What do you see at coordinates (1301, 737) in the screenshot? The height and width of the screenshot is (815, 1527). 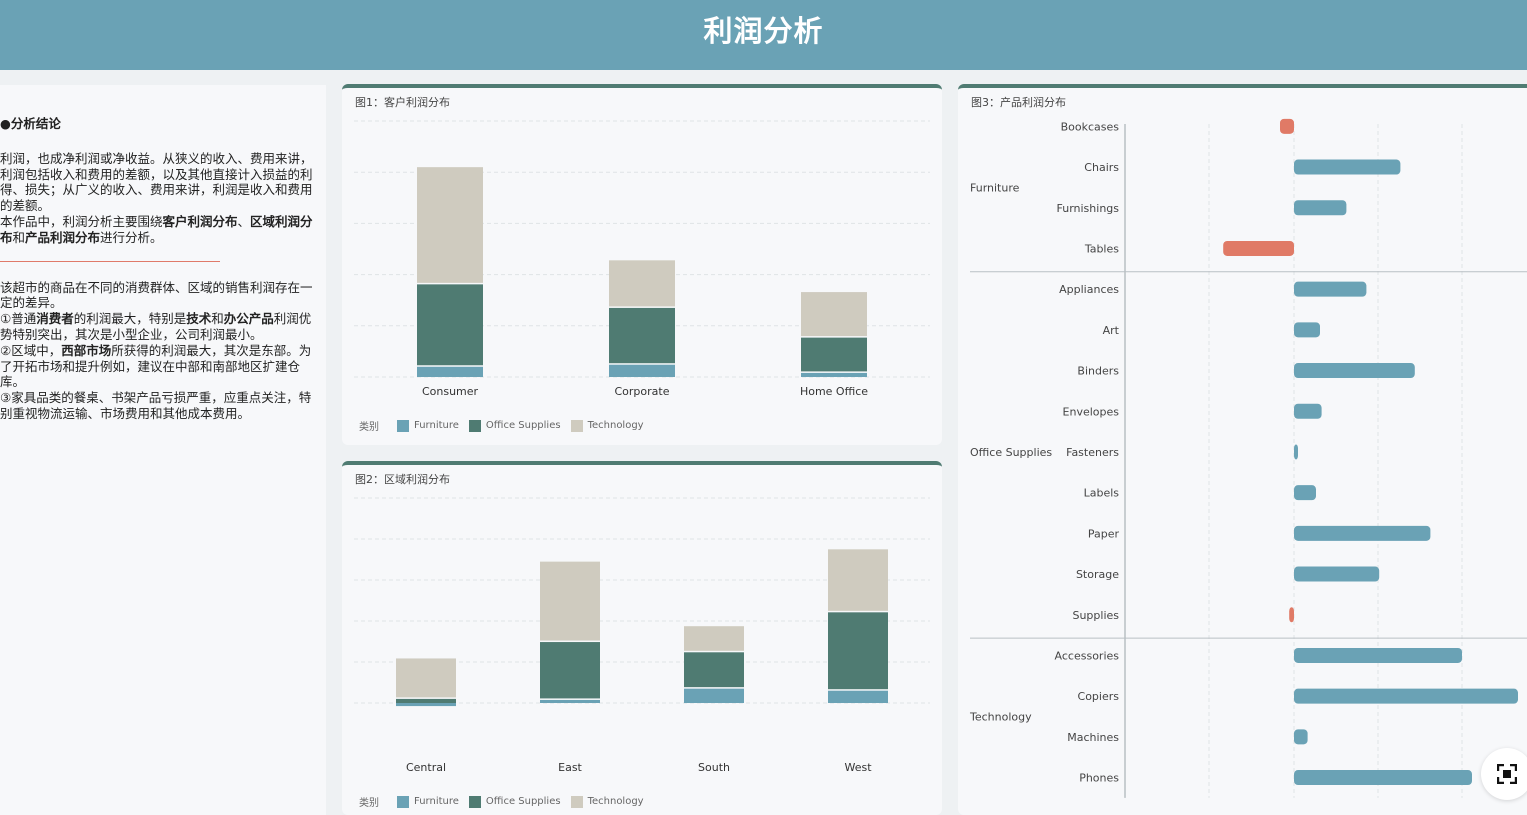 I see `bar-machines` at bounding box center [1301, 737].